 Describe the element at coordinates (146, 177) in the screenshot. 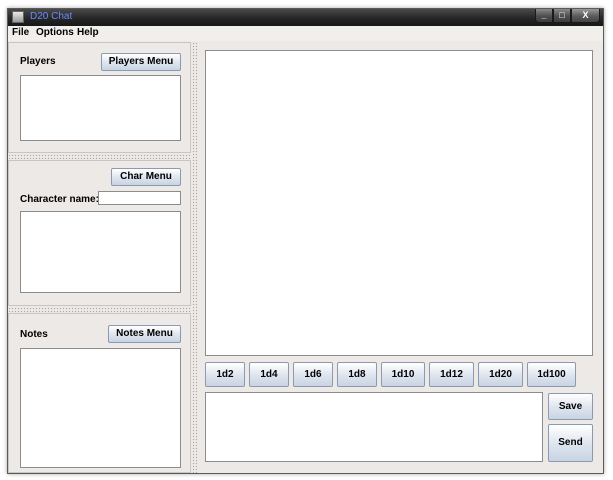

I see `char-menu-button: Char Menu` at that location.